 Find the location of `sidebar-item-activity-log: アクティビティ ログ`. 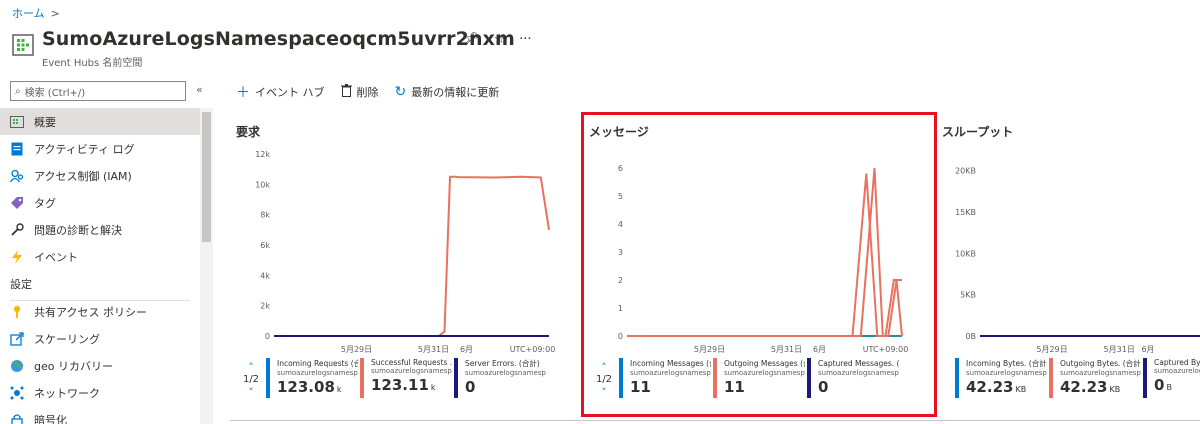

sidebar-item-activity-log: アクティビティ ログ is located at coordinates (100, 148).